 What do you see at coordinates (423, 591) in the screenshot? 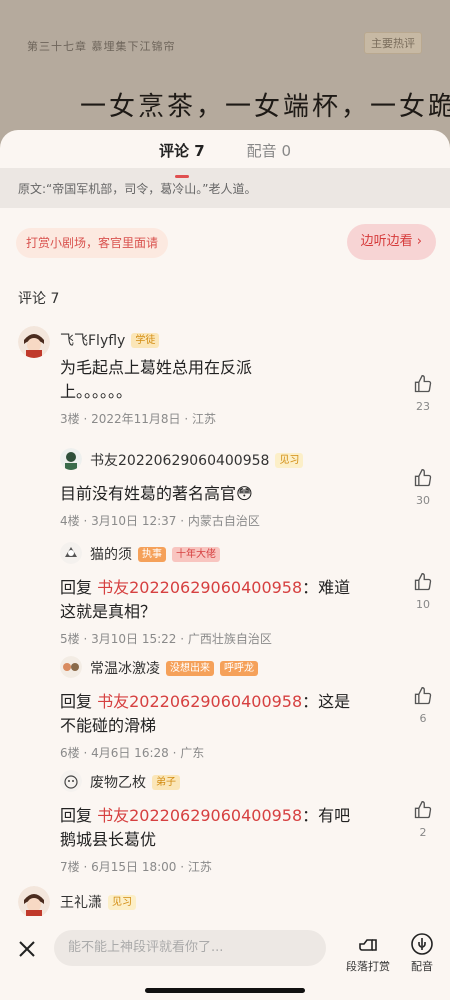
I see `like-button: 10` at bounding box center [423, 591].